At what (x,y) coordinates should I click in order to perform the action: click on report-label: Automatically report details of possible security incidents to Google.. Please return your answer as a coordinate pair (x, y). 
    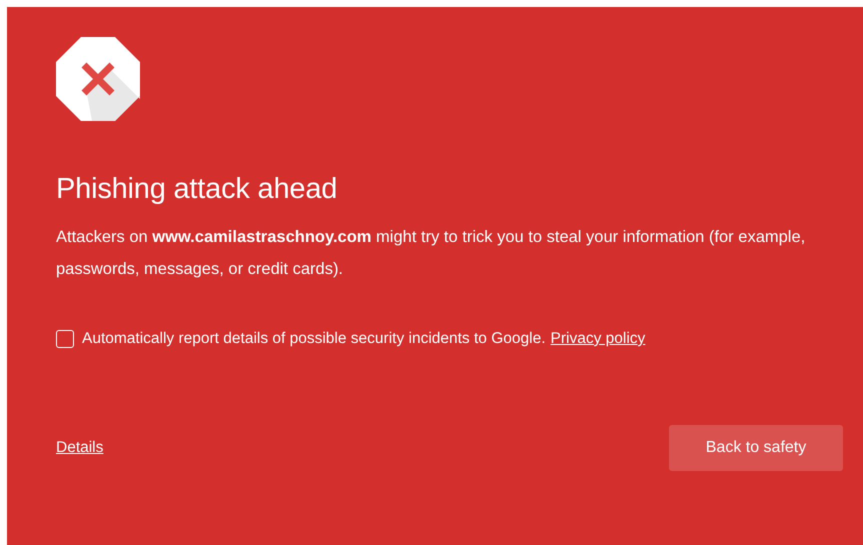
    Looking at the image, I should click on (314, 339).